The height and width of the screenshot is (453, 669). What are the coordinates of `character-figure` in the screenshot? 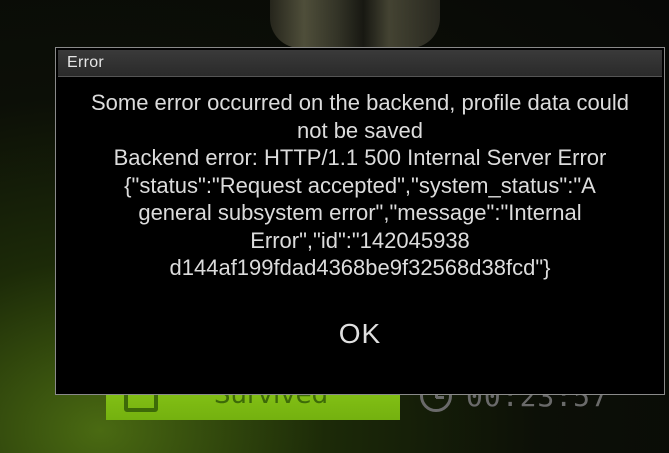 It's located at (355, 24).